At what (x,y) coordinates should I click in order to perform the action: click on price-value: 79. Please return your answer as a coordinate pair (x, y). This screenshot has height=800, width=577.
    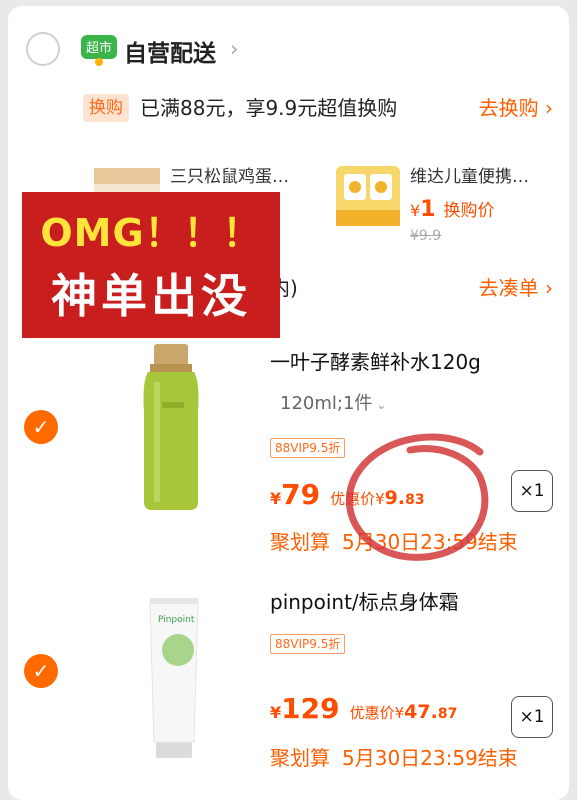
    Looking at the image, I should click on (301, 494).